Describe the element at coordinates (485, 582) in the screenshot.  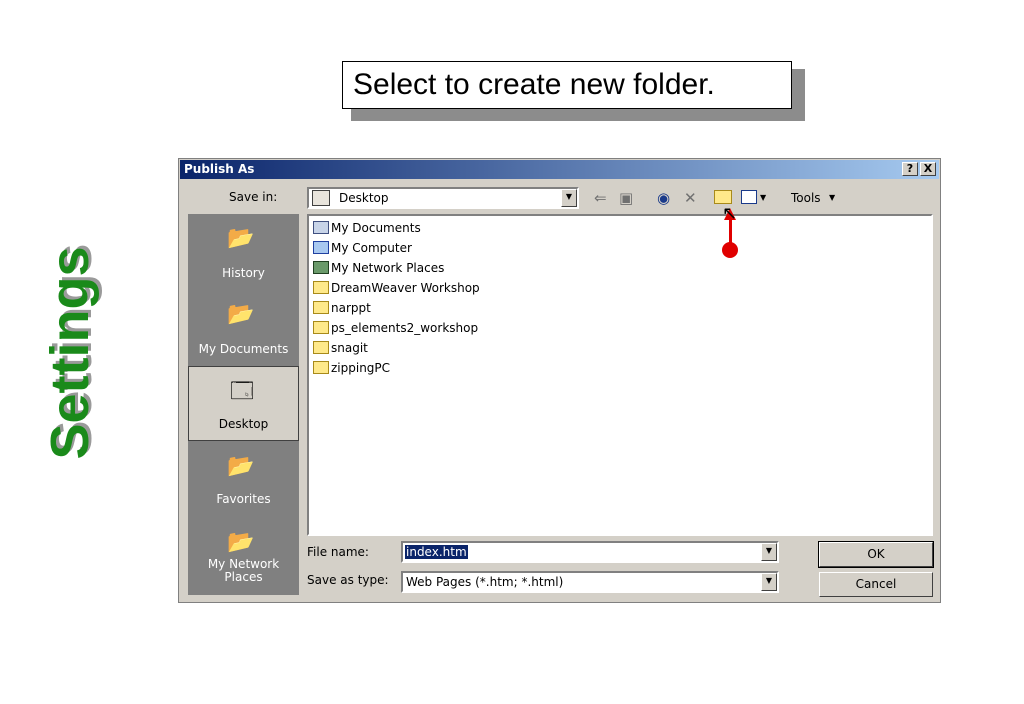
I see `save-as-type-value: Web Pages (*.htm; *.html)` at that location.